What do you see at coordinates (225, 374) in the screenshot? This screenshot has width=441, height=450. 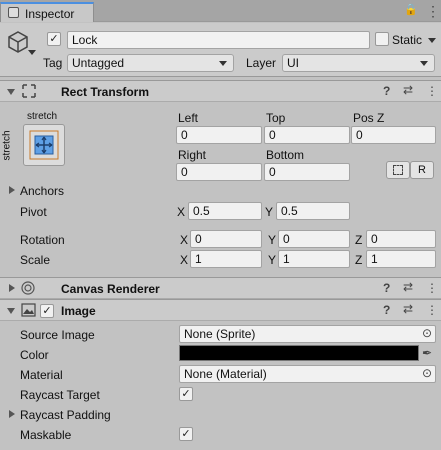 I see `material-value: None (Material)` at bounding box center [225, 374].